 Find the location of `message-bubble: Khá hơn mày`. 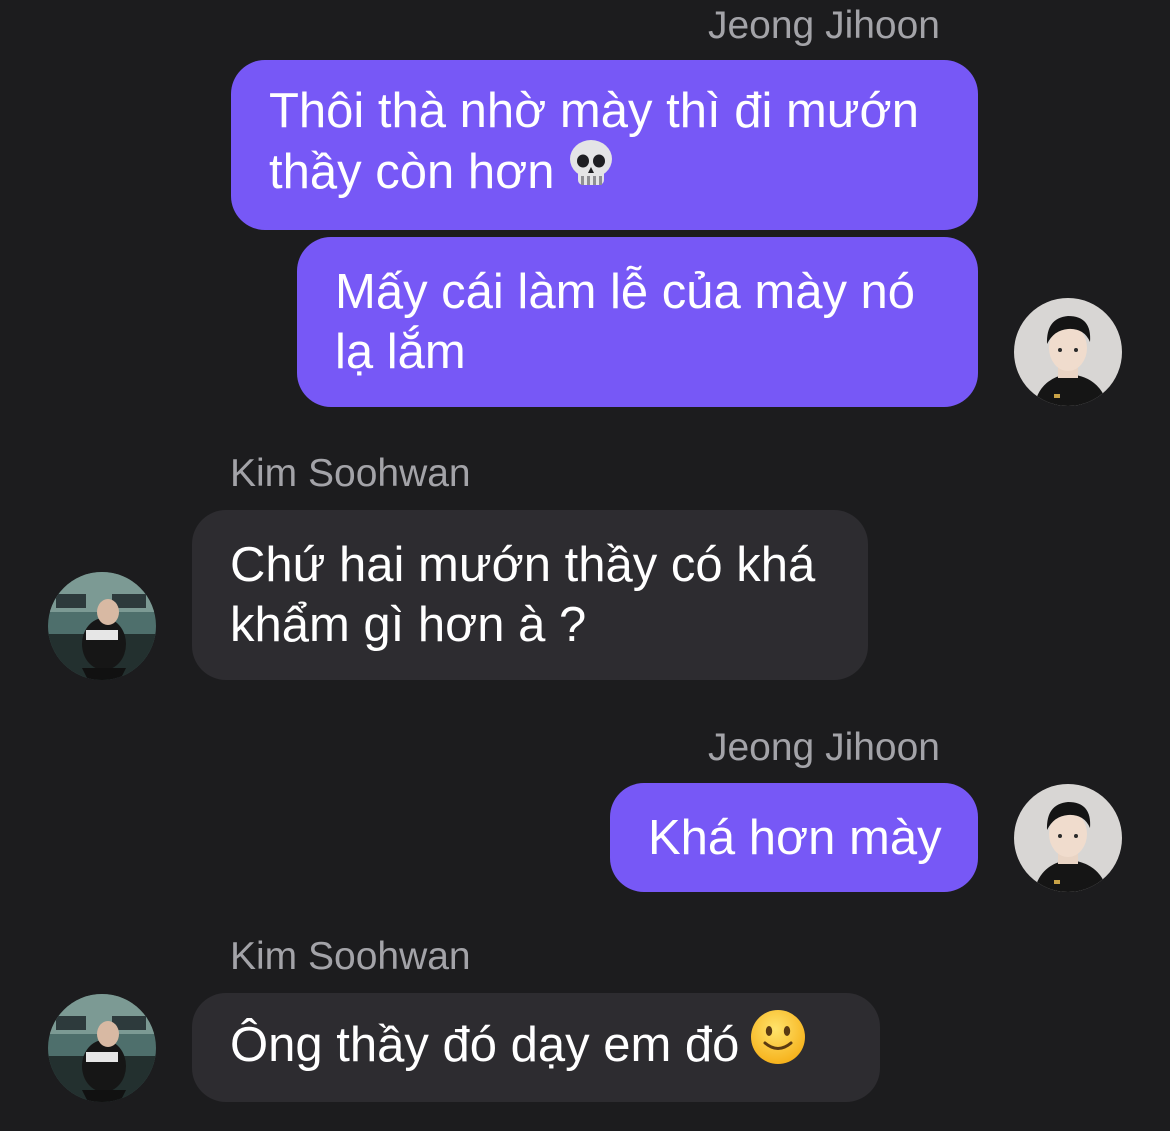

message-bubble: Khá hơn mày is located at coordinates (794, 837).